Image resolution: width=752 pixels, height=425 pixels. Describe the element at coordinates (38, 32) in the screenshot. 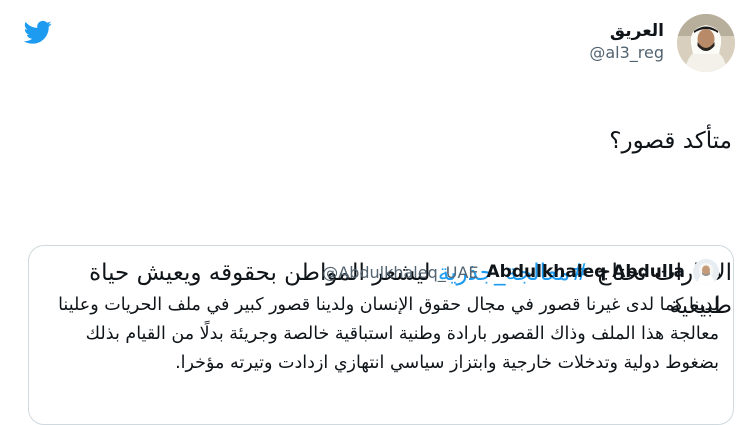

I see `twitter-bird-icon` at that location.